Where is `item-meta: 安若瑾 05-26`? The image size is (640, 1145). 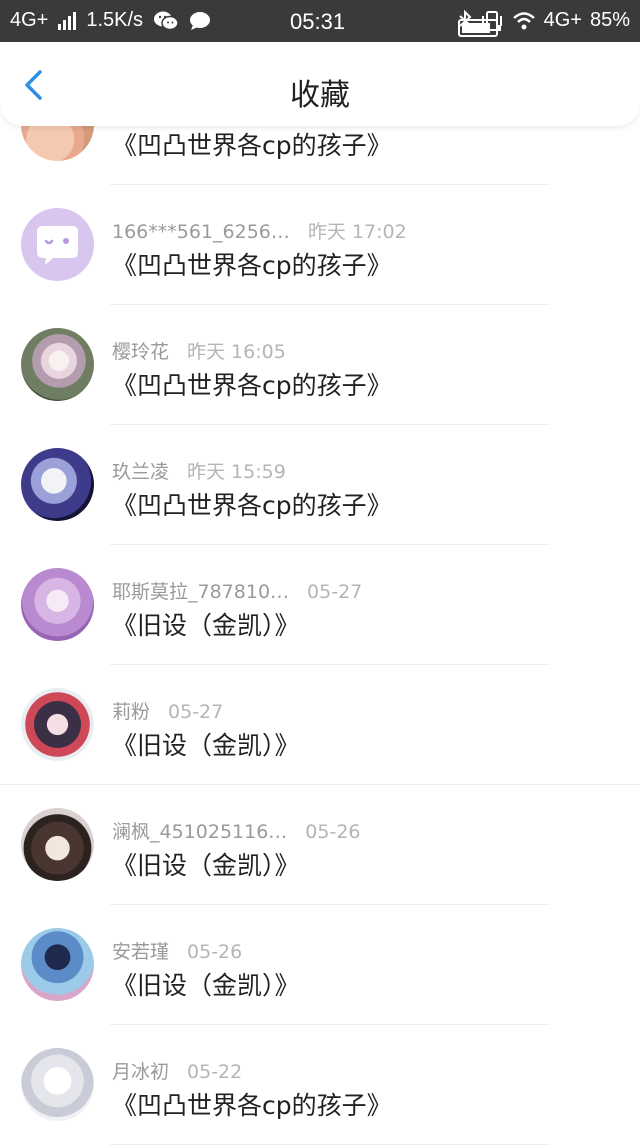 item-meta: 安若瑾 05-26 is located at coordinates (177, 950).